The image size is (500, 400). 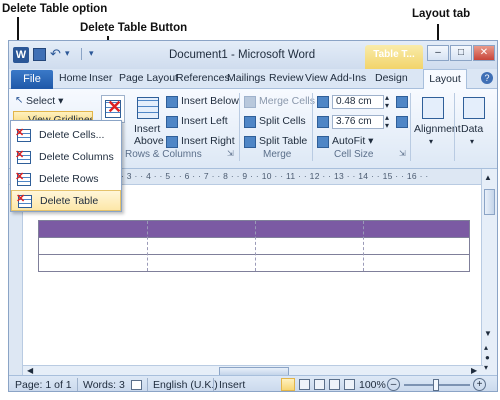 I want to click on language-indicator: English (U.K.), so click(x=185, y=385).